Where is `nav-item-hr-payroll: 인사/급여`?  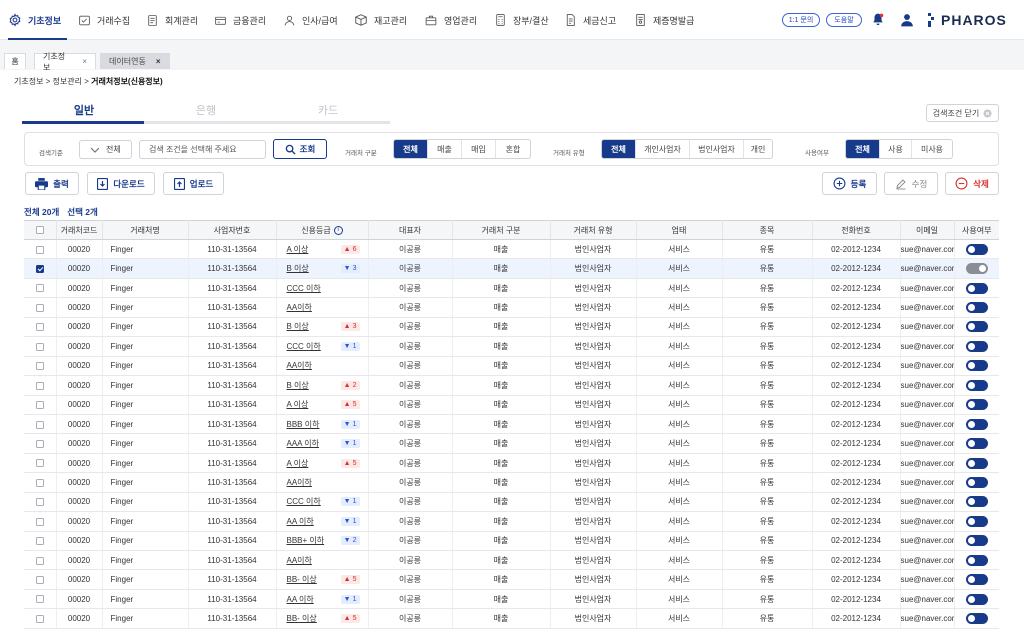
nav-item-hr-payroll: 인사/급여 is located at coordinates (310, 20).